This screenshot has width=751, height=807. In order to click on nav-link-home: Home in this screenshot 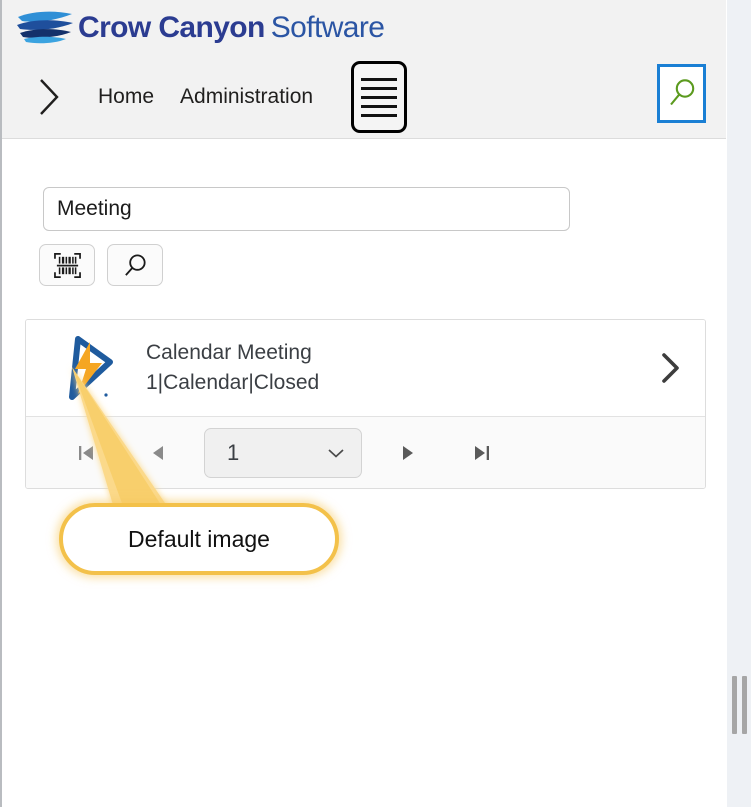, I will do `click(126, 97)`.